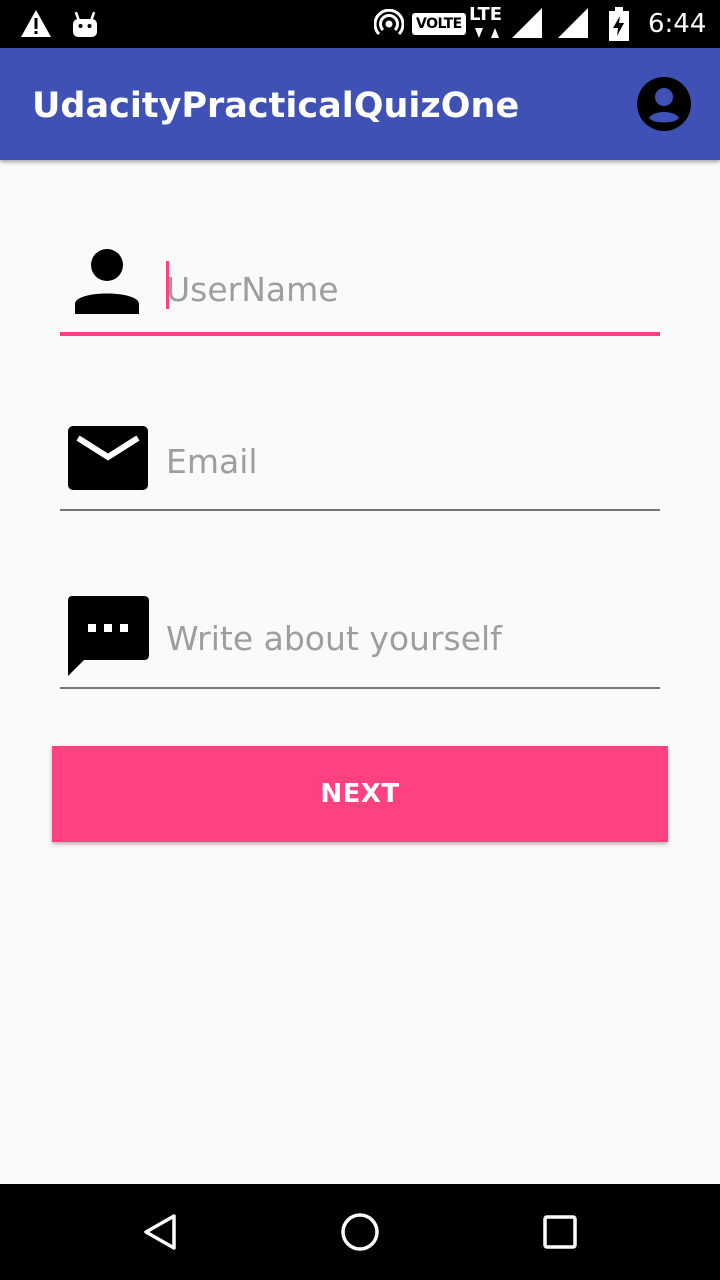 Image resolution: width=720 pixels, height=1280 pixels. I want to click on back-icon, so click(160, 1232).